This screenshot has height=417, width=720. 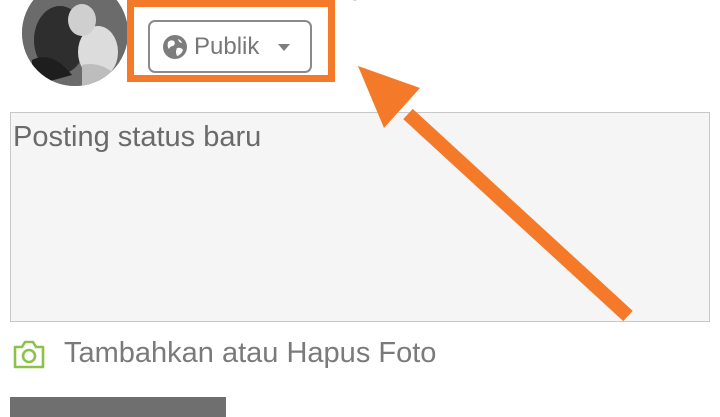 I want to click on status-placeholder: Posting status baru, so click(x=137, y=137).